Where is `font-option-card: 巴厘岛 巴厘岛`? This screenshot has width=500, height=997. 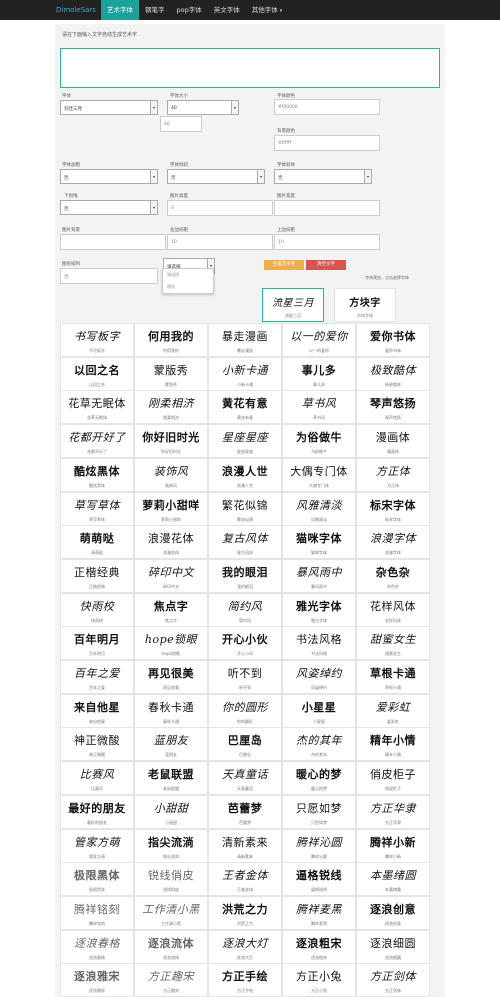
font-option-card: 巴厘岛 巴厘岛 is located at coordinates (245, 744).